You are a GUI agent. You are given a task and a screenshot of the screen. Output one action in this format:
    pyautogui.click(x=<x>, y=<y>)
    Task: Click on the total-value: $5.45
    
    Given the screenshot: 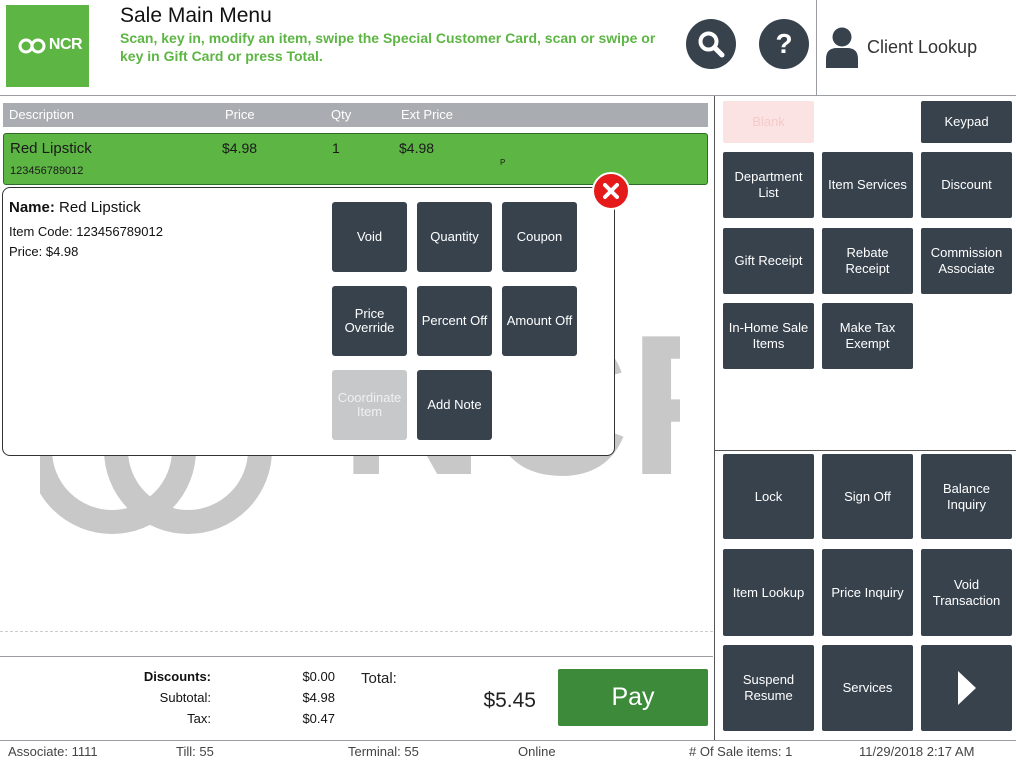 What is the action you would take?
    pyautogui.click(x=509, y=700)
    